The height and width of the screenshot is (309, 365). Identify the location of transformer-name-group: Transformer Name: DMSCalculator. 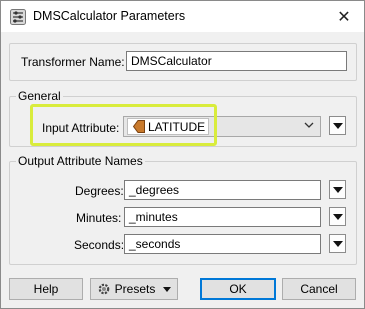
(183, 62).